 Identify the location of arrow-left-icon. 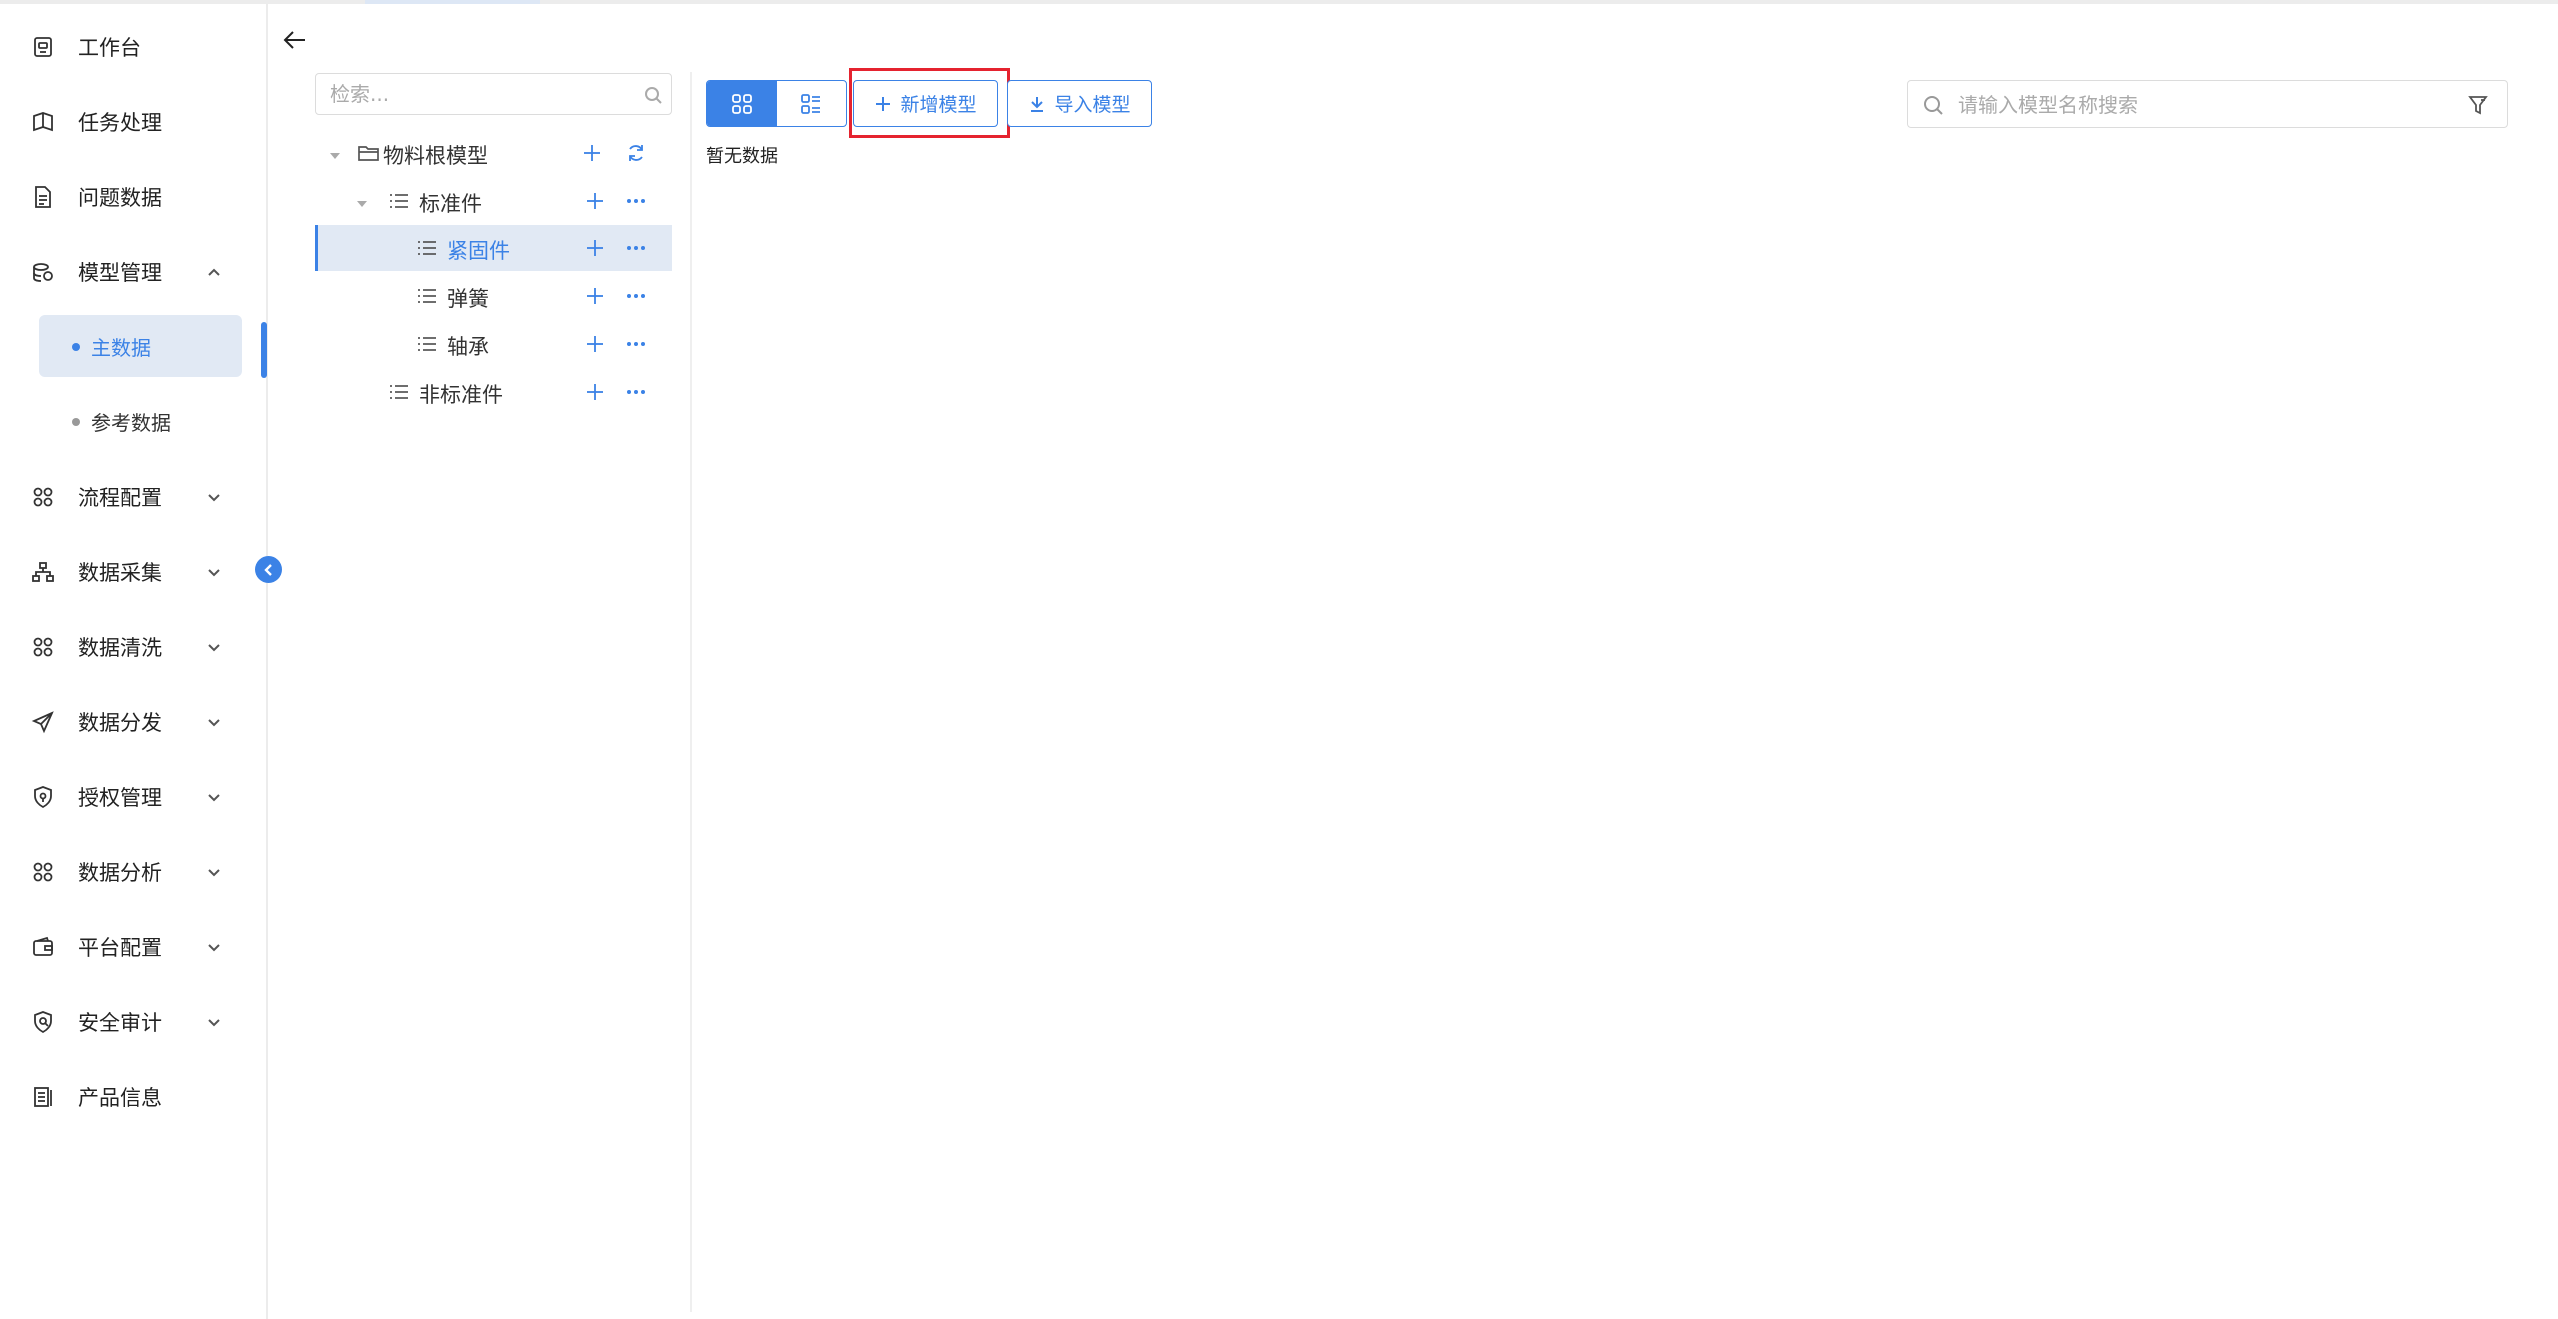
(294, 40).